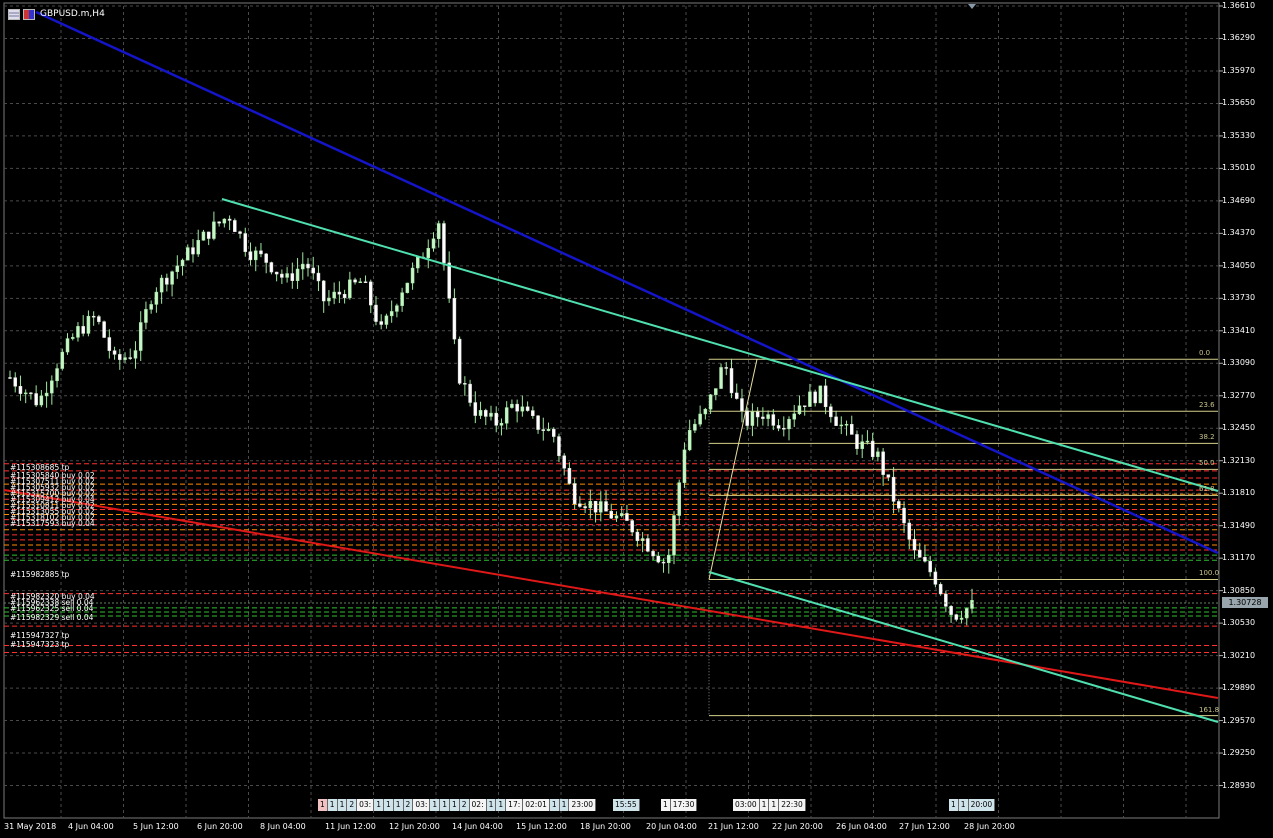 This screenshot has height=838, width=1273. What do you see at coordinates (536, 805) in the screenshot?
I see `event-marker: 02:01` at bounding box center [536, 805].